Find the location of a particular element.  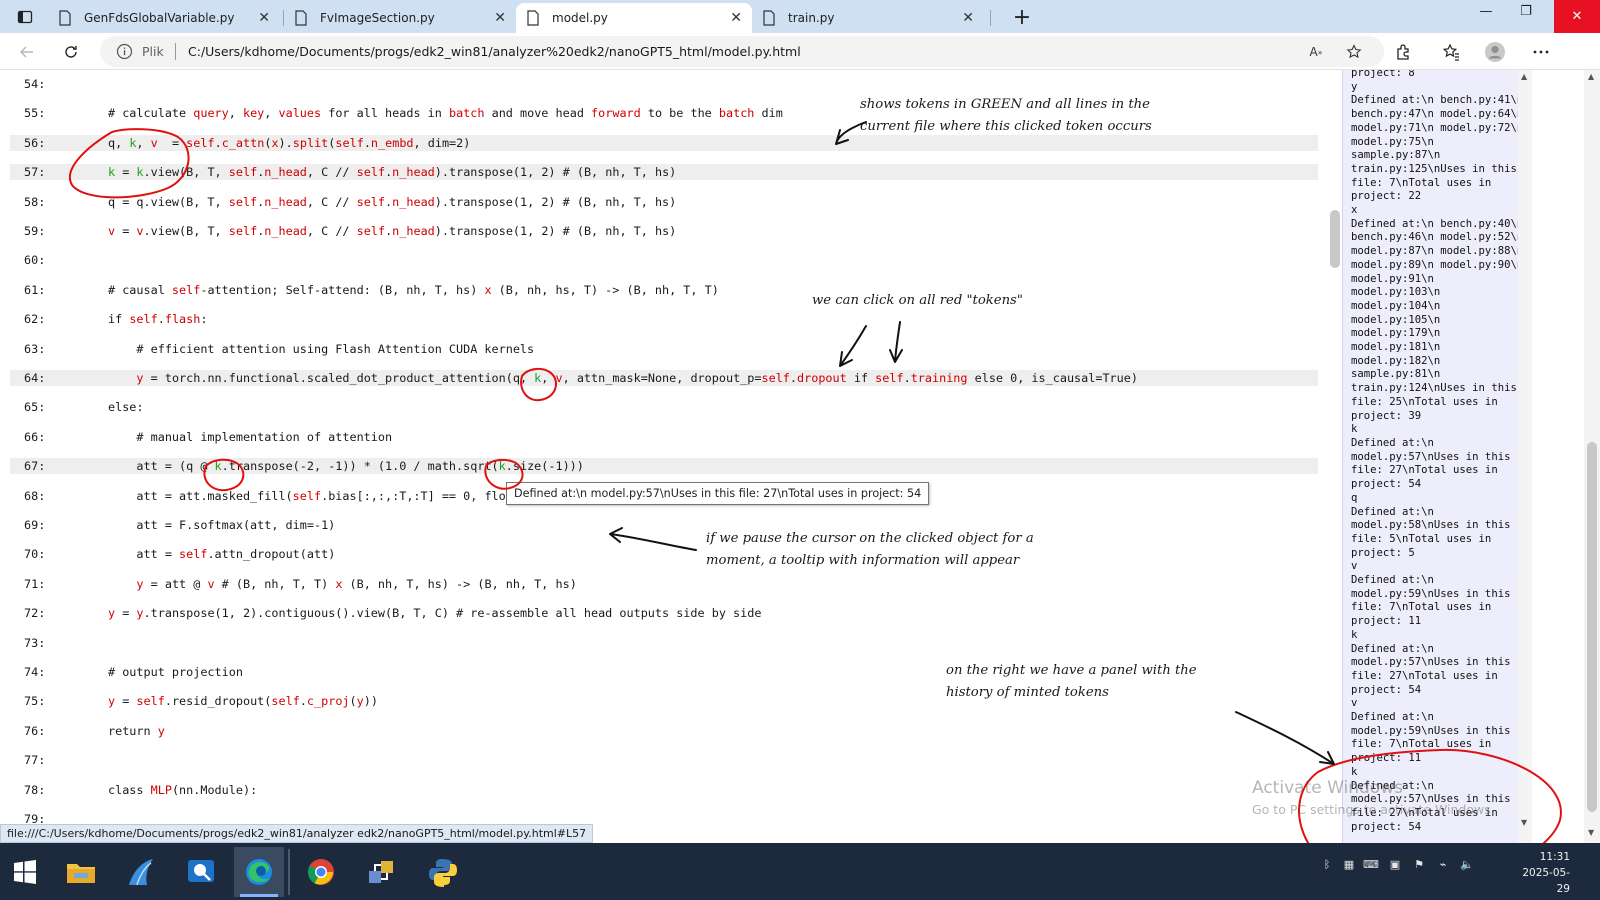

line-number: 73: is located at coordinates (34, 643).